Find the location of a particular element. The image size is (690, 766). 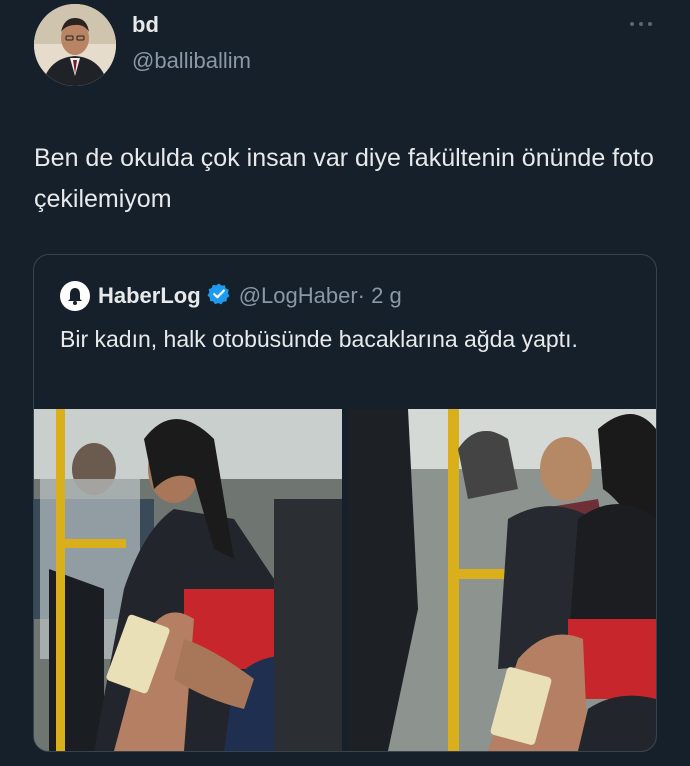

more-options-icon is located at coordinates (641, 22).